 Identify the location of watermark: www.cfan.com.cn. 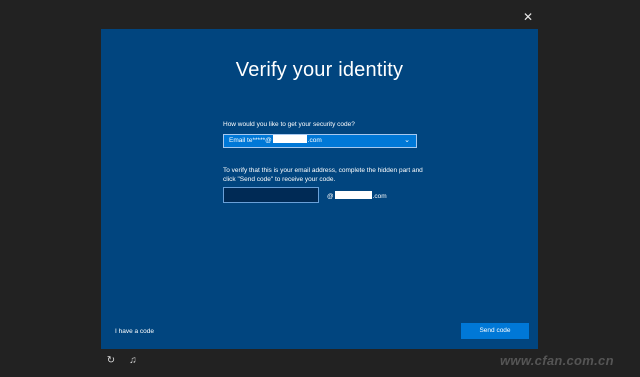
(557, 360).